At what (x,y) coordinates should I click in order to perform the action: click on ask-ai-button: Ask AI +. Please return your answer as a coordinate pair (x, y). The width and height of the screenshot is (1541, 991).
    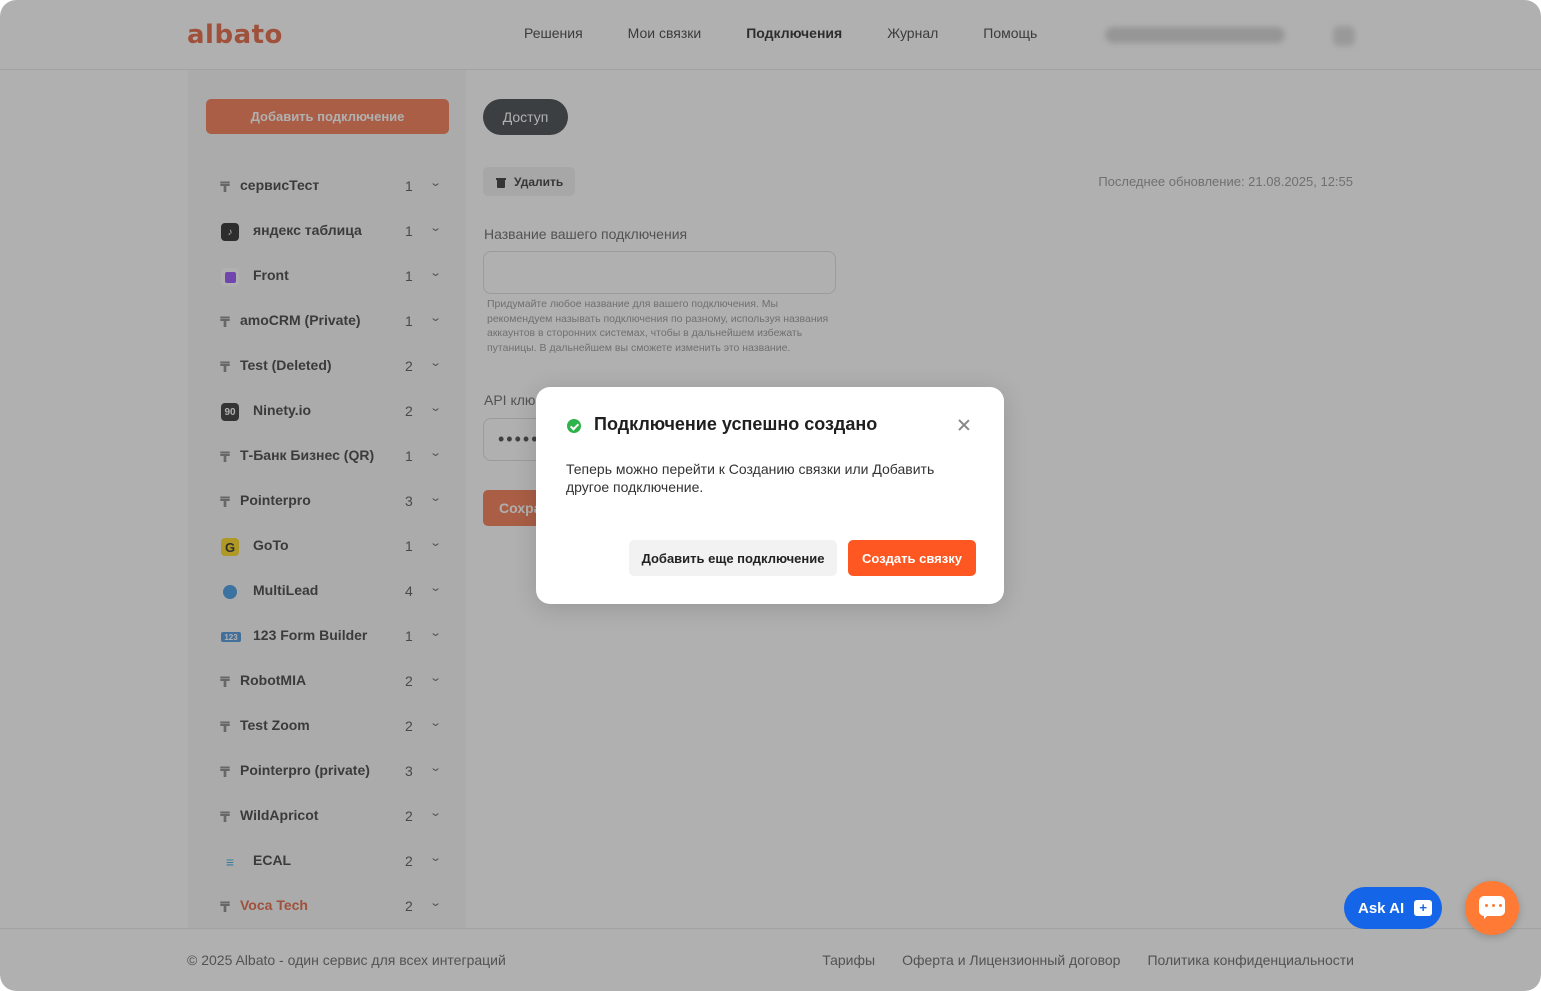
    Looking at the image, I should click on (1393, 908).